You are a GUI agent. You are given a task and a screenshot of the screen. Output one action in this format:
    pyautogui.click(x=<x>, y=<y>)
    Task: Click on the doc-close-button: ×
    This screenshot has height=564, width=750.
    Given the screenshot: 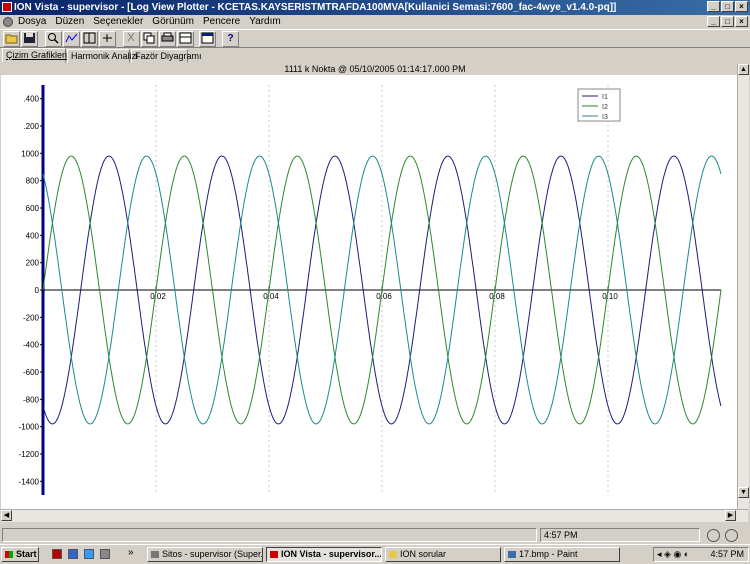 What is the action you would take?
    pyautogui.click(x=741, y=21)
    